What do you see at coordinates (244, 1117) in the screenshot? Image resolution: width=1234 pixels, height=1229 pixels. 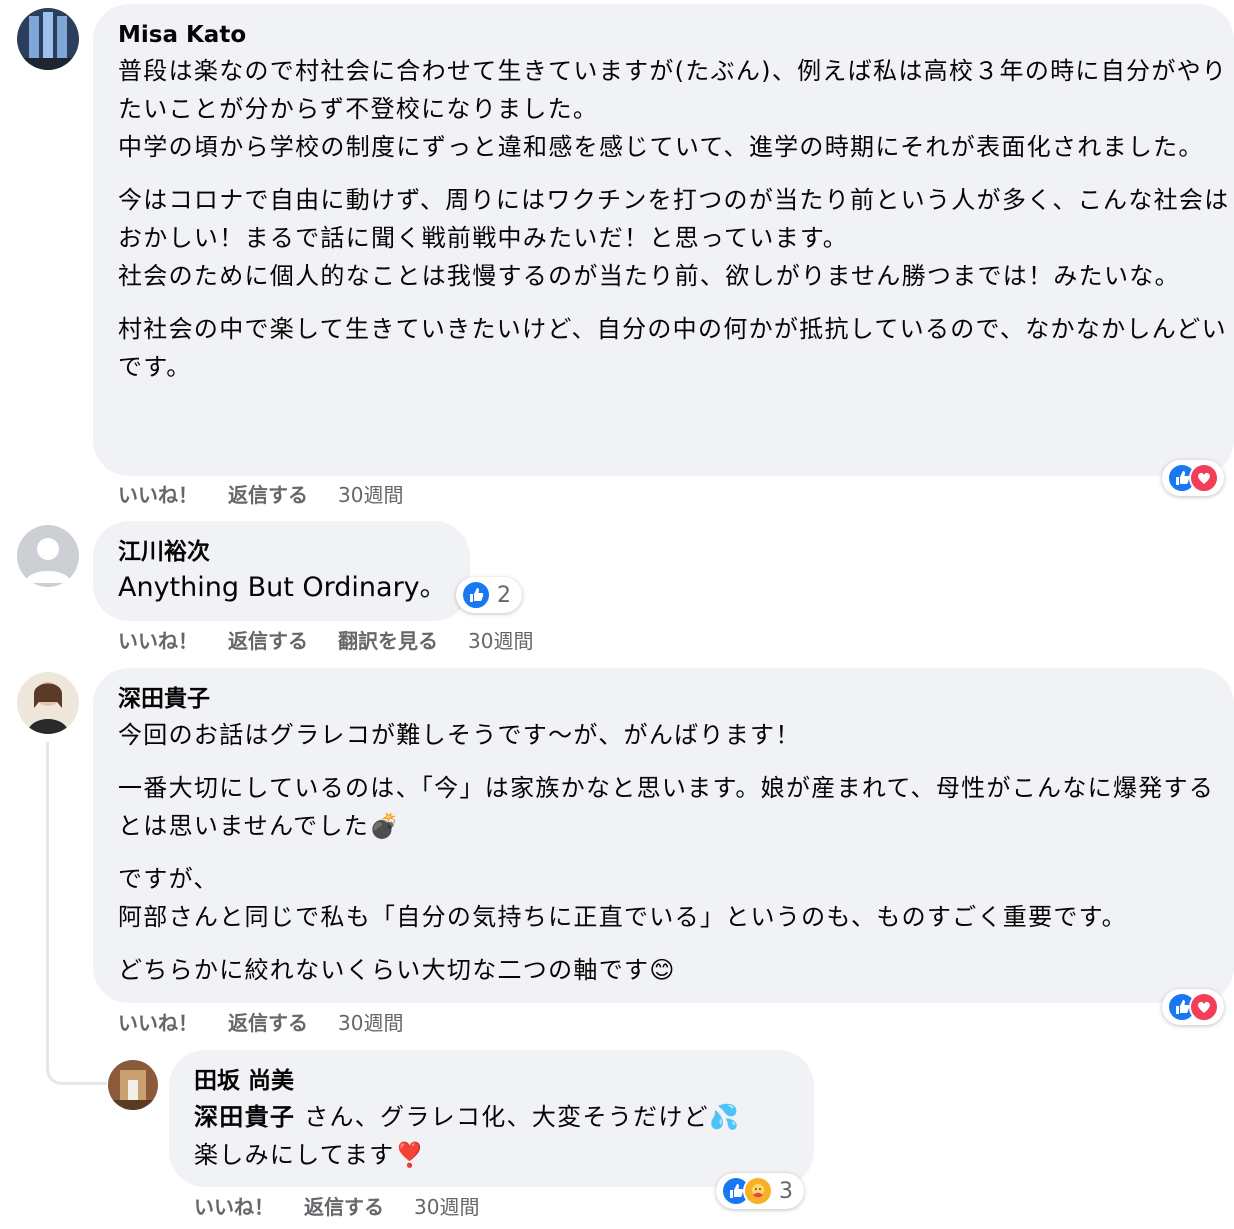 I see `mention-link: 深田貴子` at bounding box center [244, 1117].